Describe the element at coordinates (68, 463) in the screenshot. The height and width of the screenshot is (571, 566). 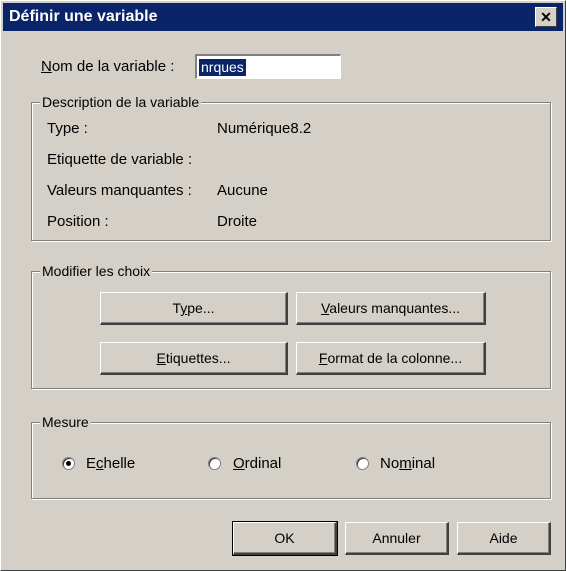
I see `scale-radio` at that location.